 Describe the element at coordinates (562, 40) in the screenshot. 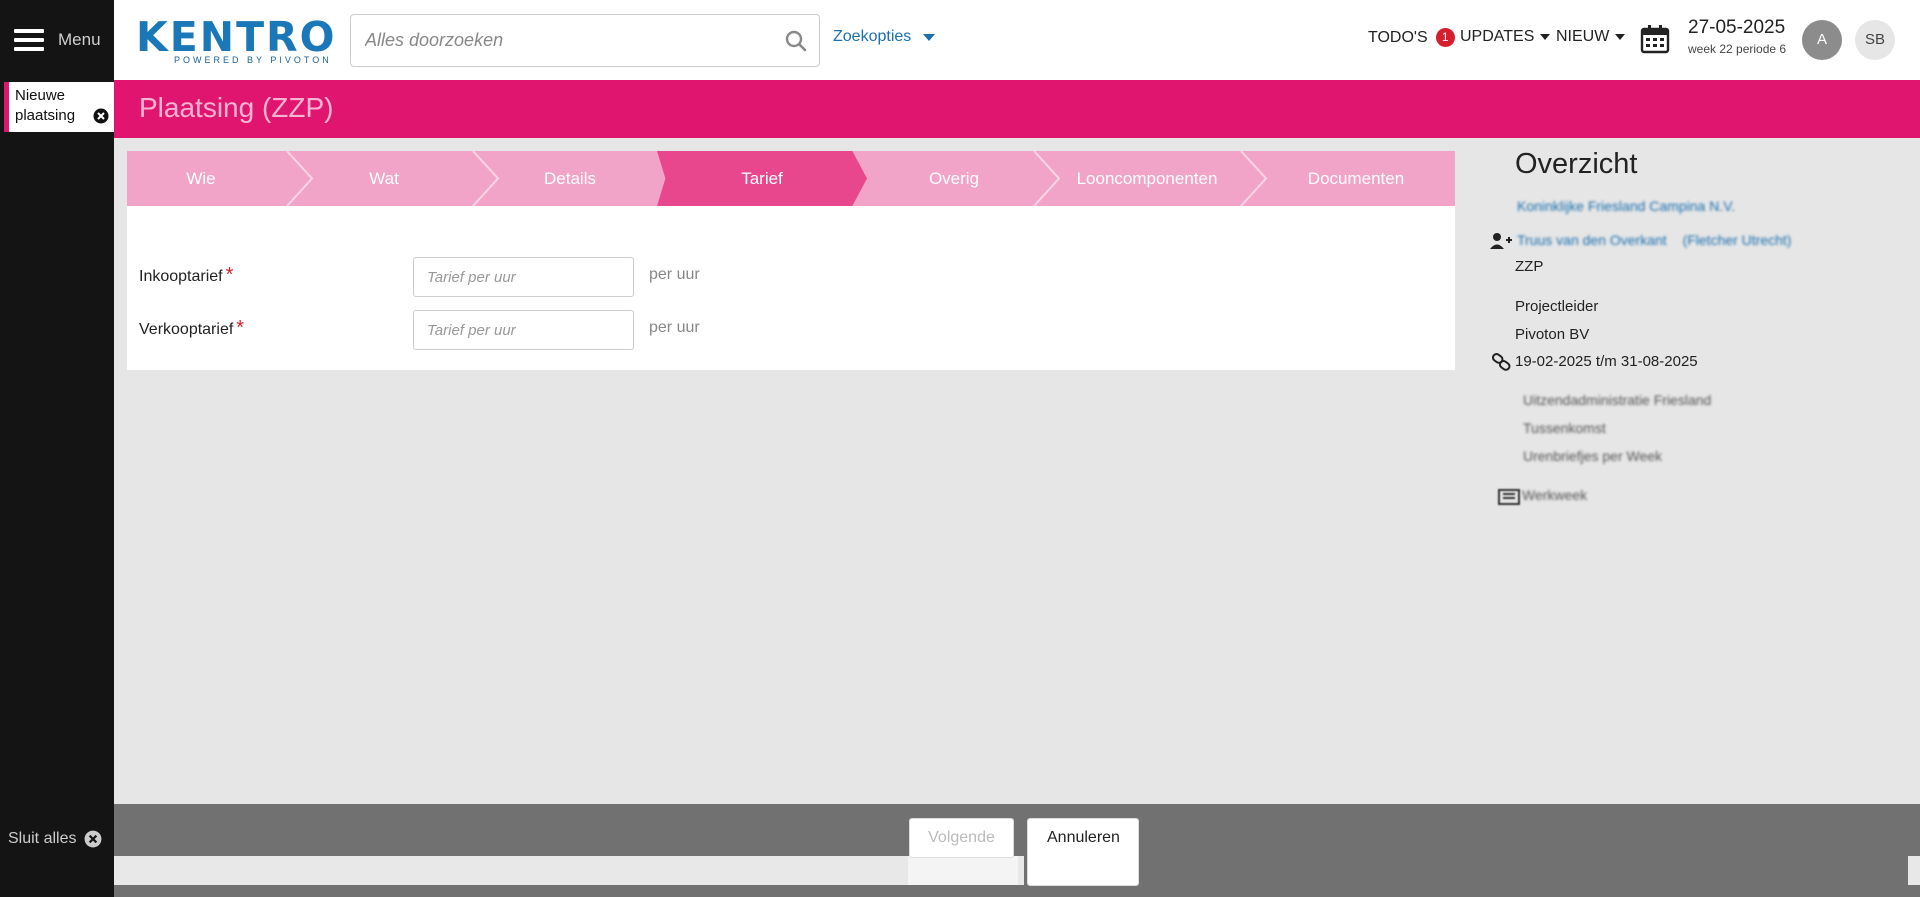

I see `search-input` at that location.